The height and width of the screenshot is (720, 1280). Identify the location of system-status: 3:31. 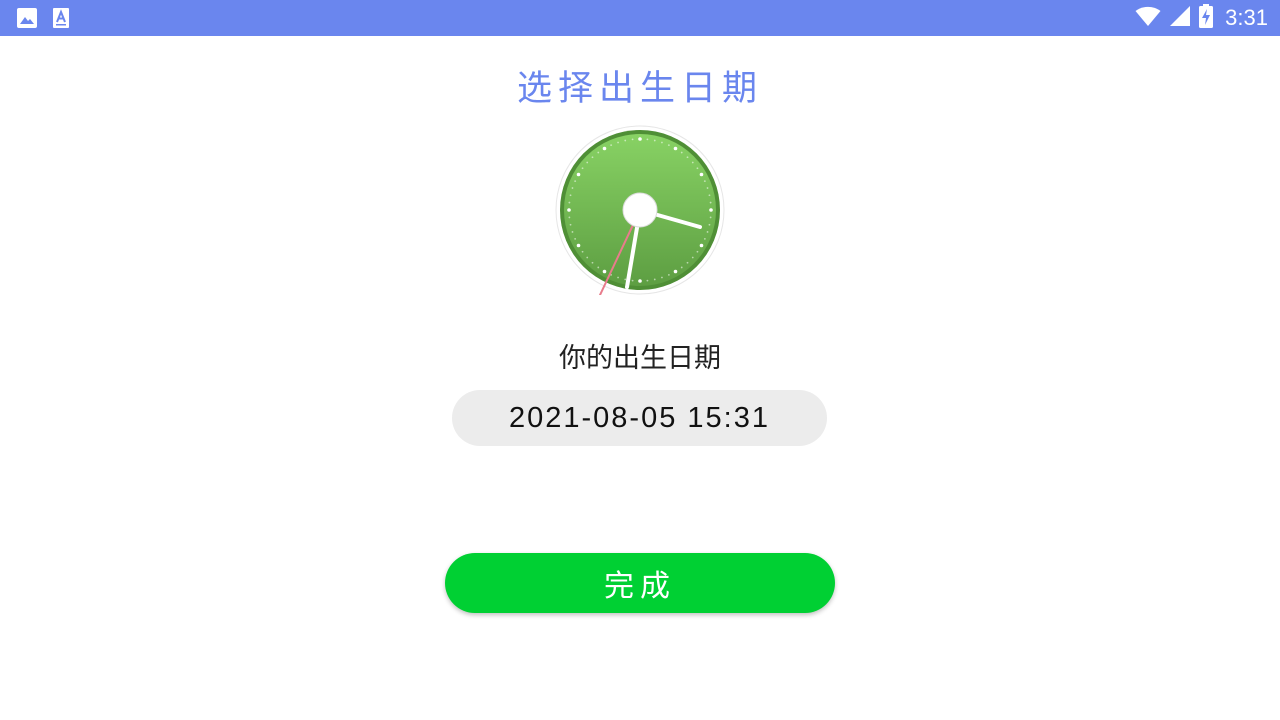
(1201, 18).